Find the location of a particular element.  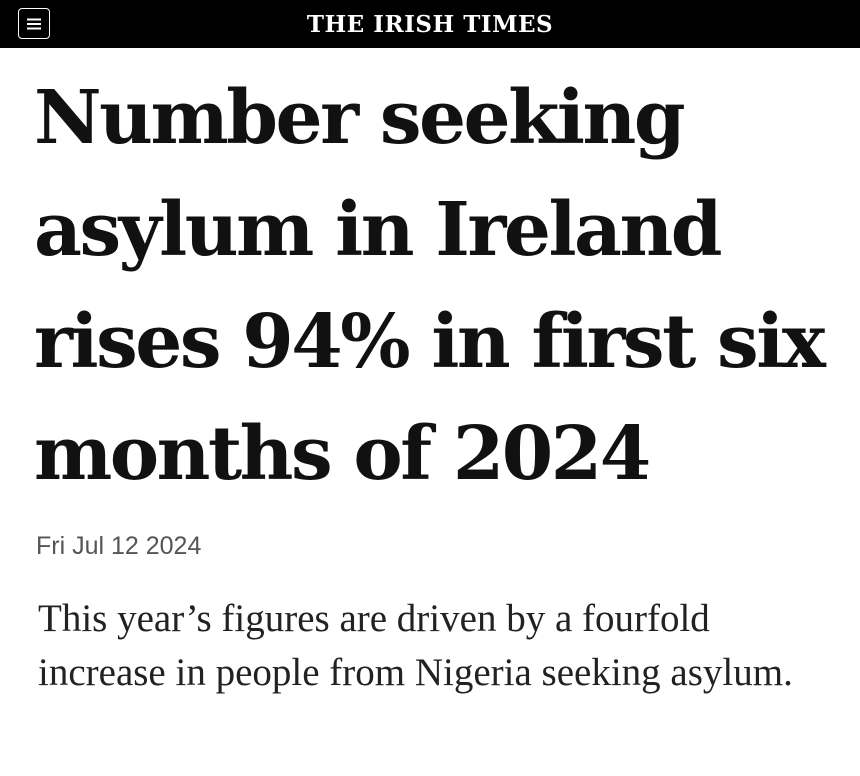

masthead-logo: THE IRISH TIMES is located at coordinates (430, 24).